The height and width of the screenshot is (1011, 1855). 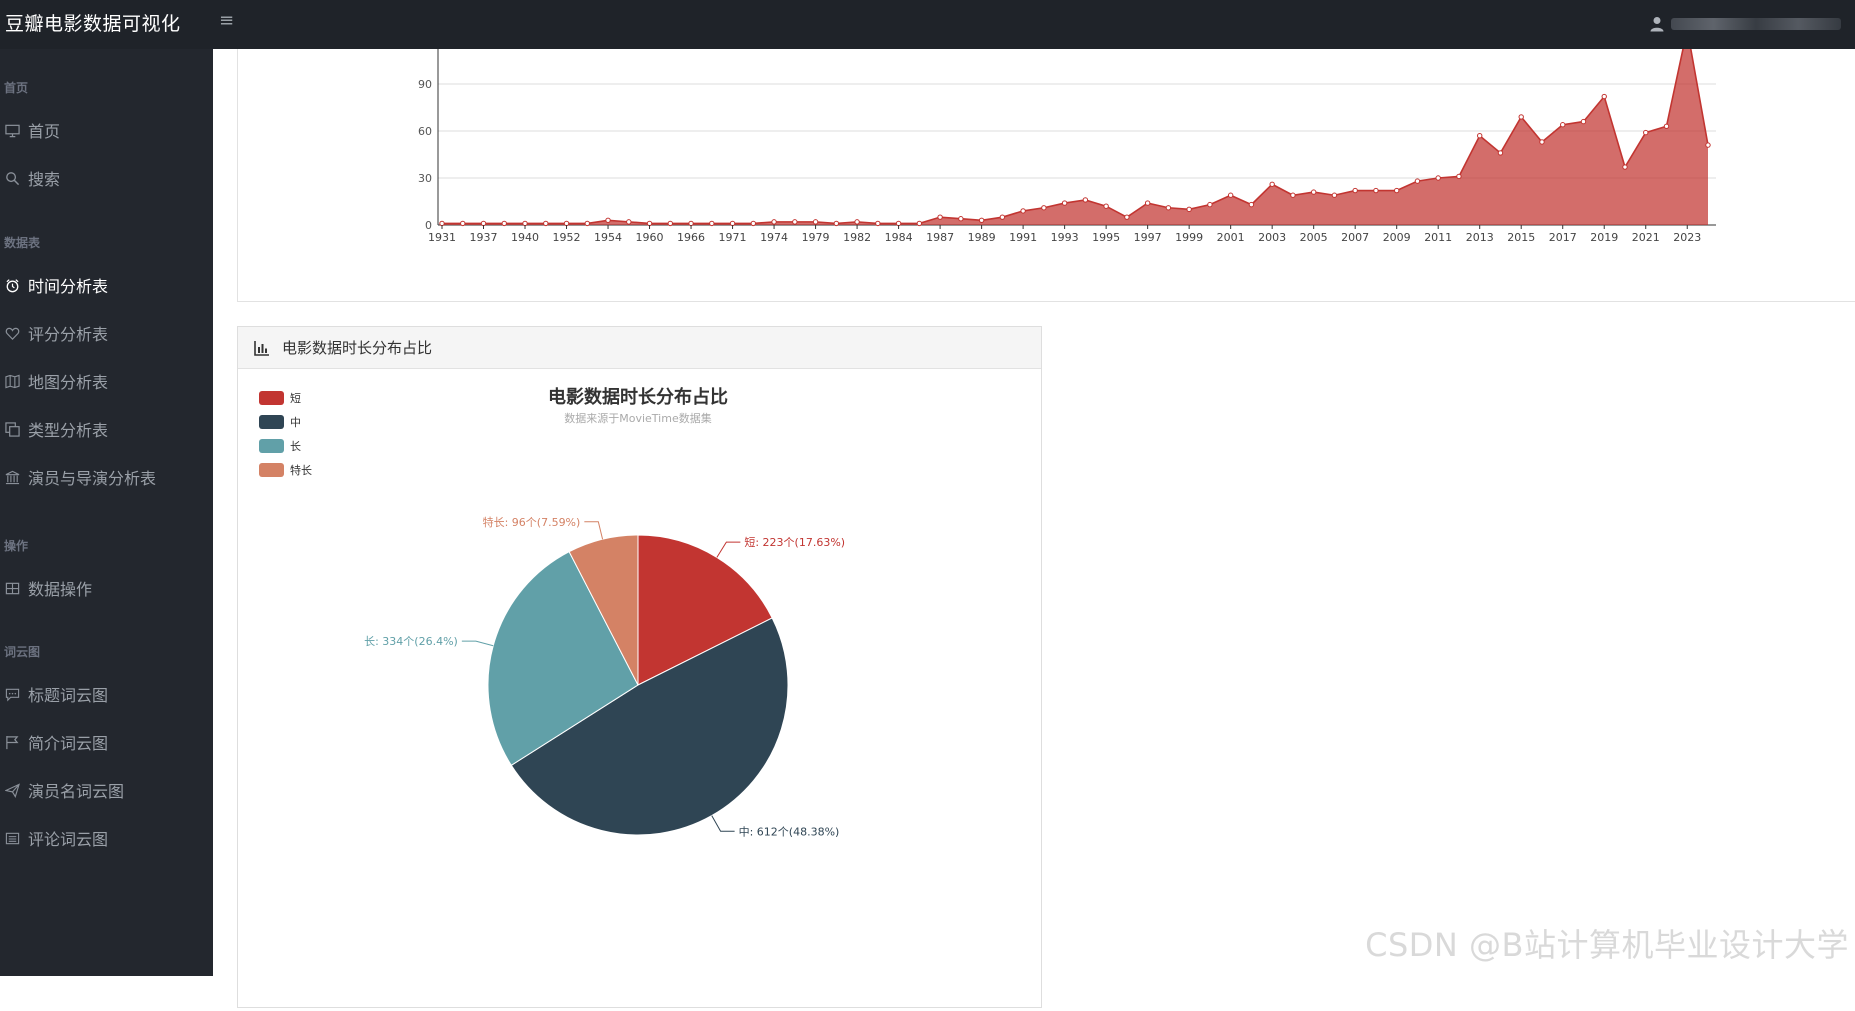 I want to click on sidebar-item-search: 搜索, so click(x=106, y=178).